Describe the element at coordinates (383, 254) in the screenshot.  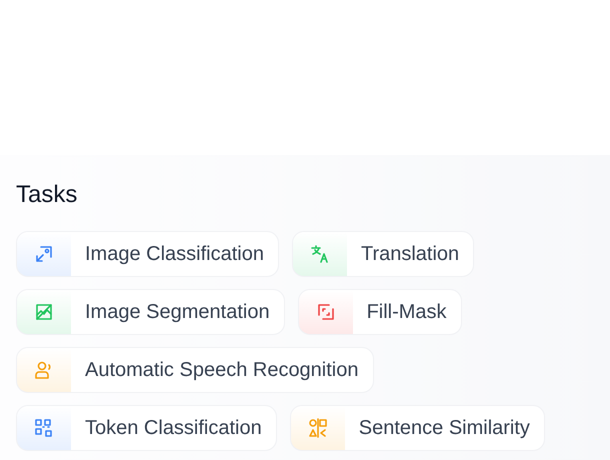
I see `task-chip: Translation` at that location.